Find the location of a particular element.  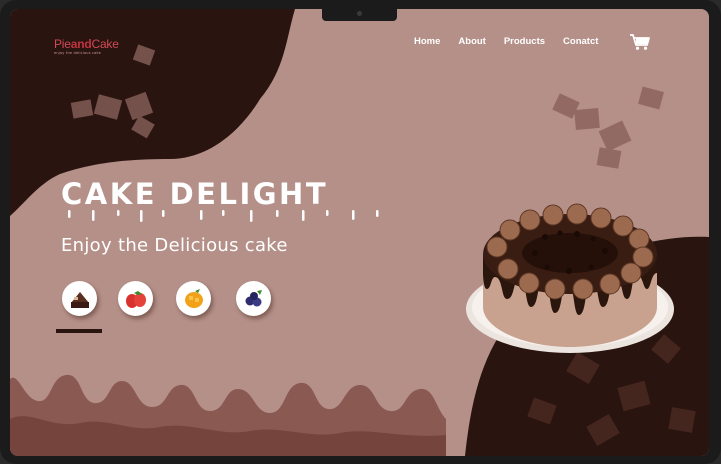

nav-item-contact: Conatct is located at coordinates (580, 41).